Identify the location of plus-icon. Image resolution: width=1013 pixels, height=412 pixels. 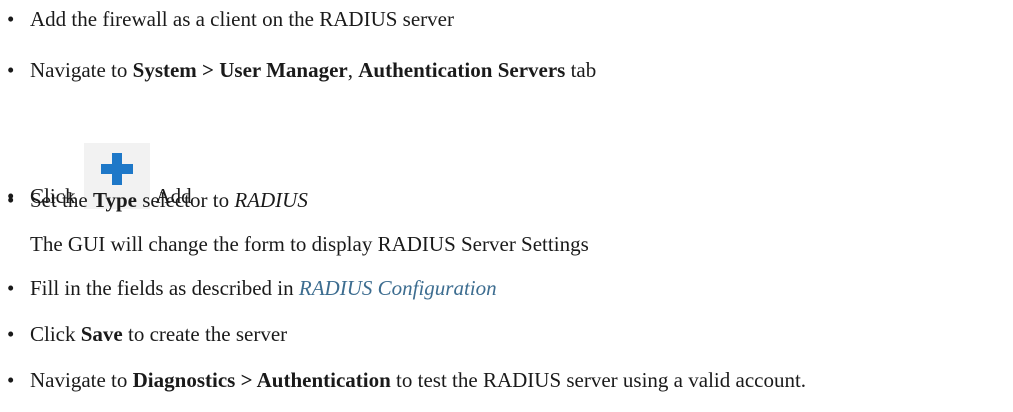
(116, 169).